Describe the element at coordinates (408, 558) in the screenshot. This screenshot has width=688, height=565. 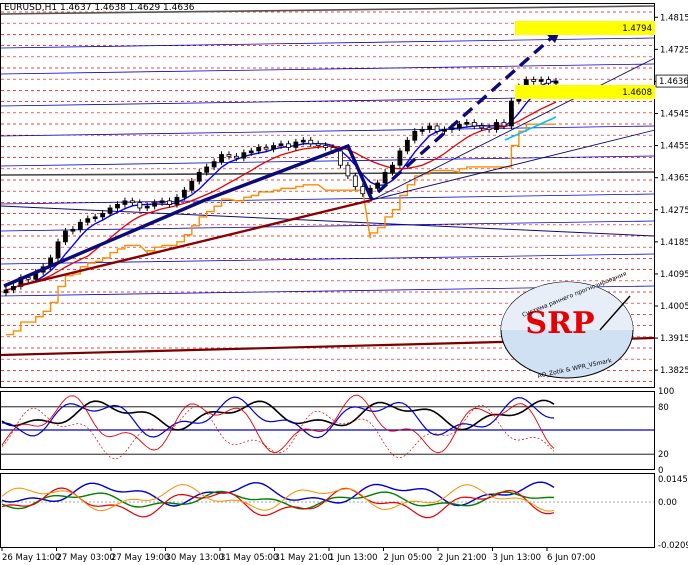
I see `x-tick-label: 2 Jun 05:00` at that location.